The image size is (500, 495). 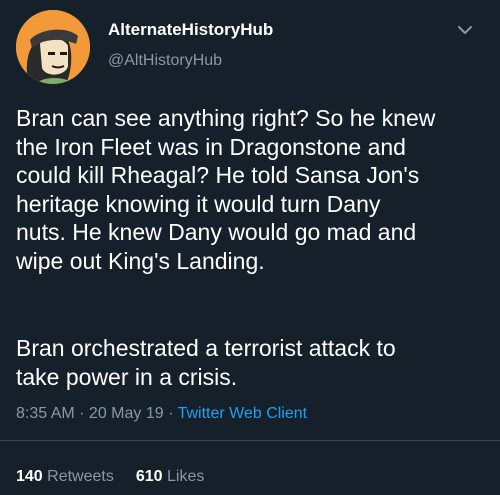 I want to click on author-handle: @AltHistoryHub, so click(x=165, y=61).